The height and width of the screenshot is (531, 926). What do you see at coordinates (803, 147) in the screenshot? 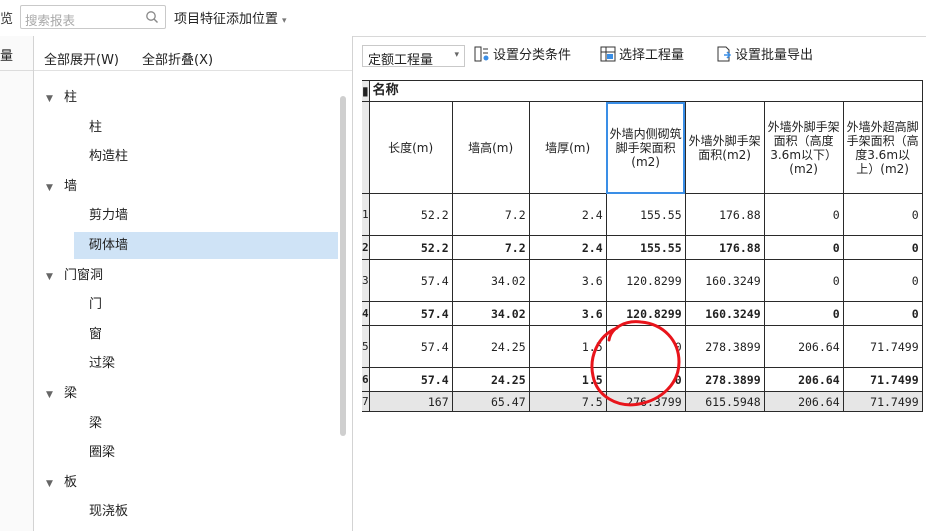
I see `column-header: 外墙外脚手架面积（高度3.6m以下）(m2)` at bounding box center [803, 147].